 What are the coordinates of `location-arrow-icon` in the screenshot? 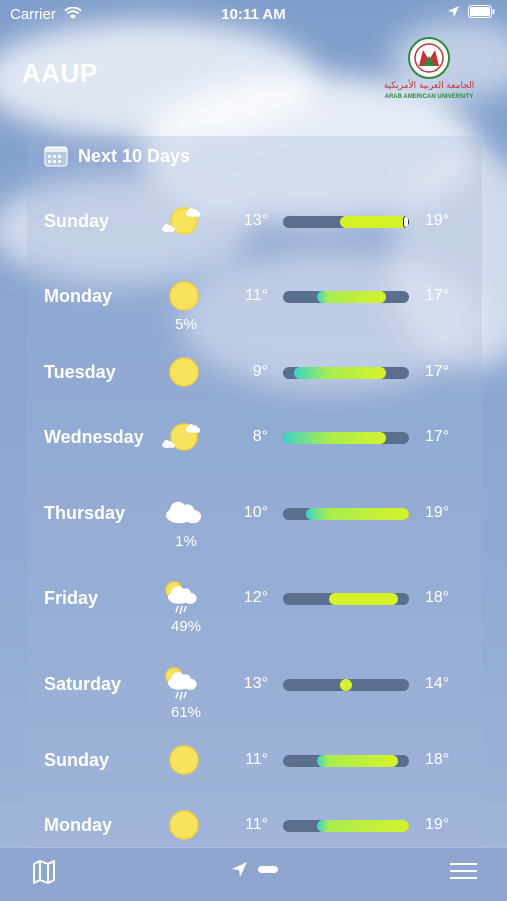 It's located at (239, 869).